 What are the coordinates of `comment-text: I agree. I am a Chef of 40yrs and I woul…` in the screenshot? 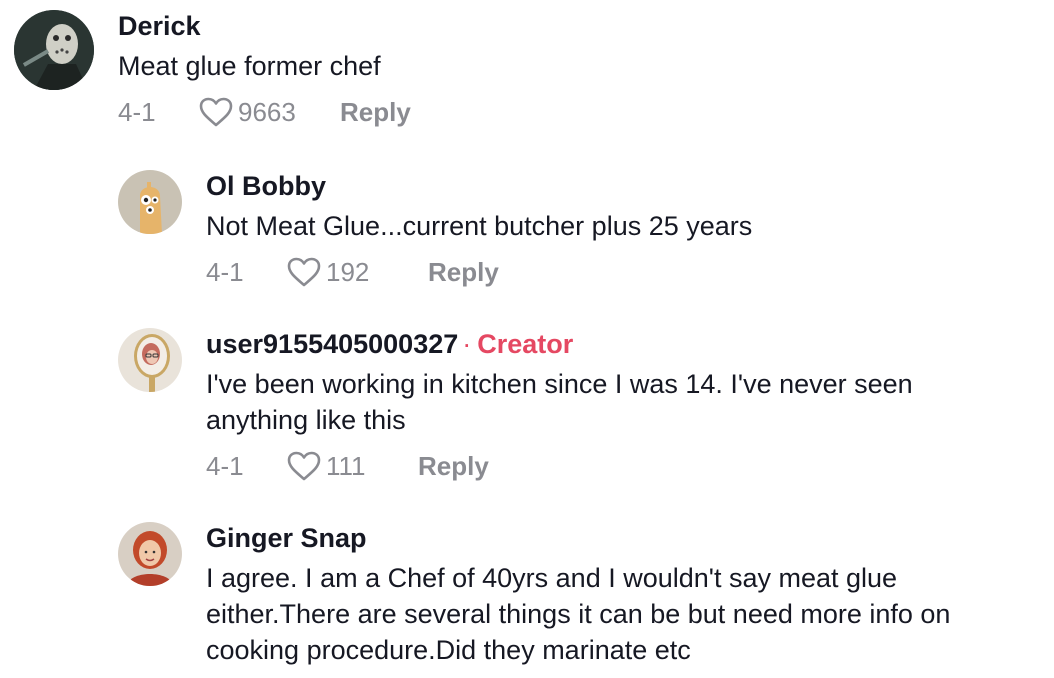 It's located at (578, 614).